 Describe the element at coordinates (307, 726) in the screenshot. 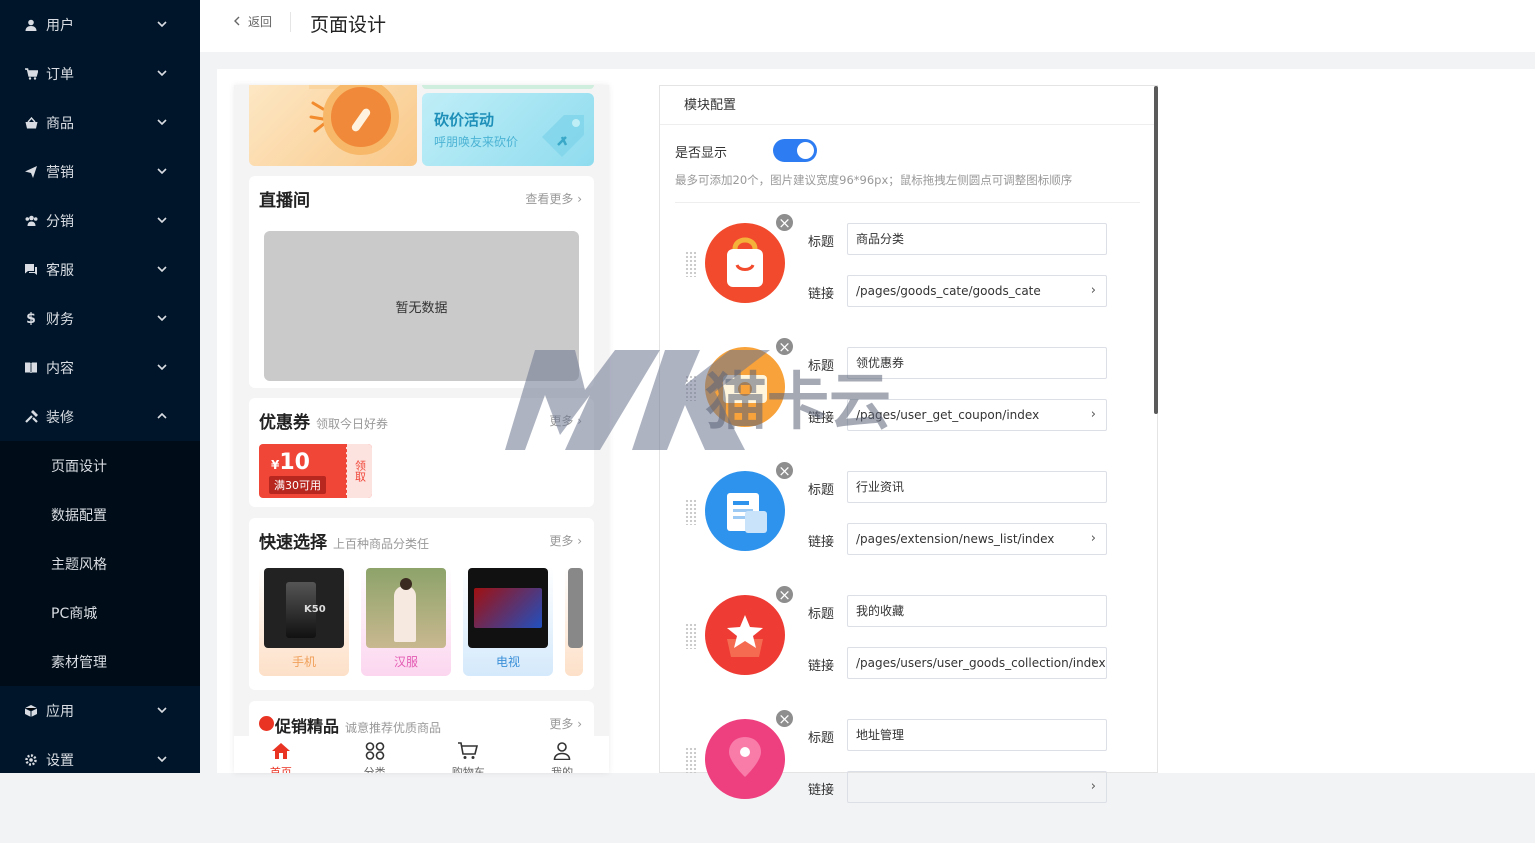

I see `promo-title-text: 促销精品` at that location.